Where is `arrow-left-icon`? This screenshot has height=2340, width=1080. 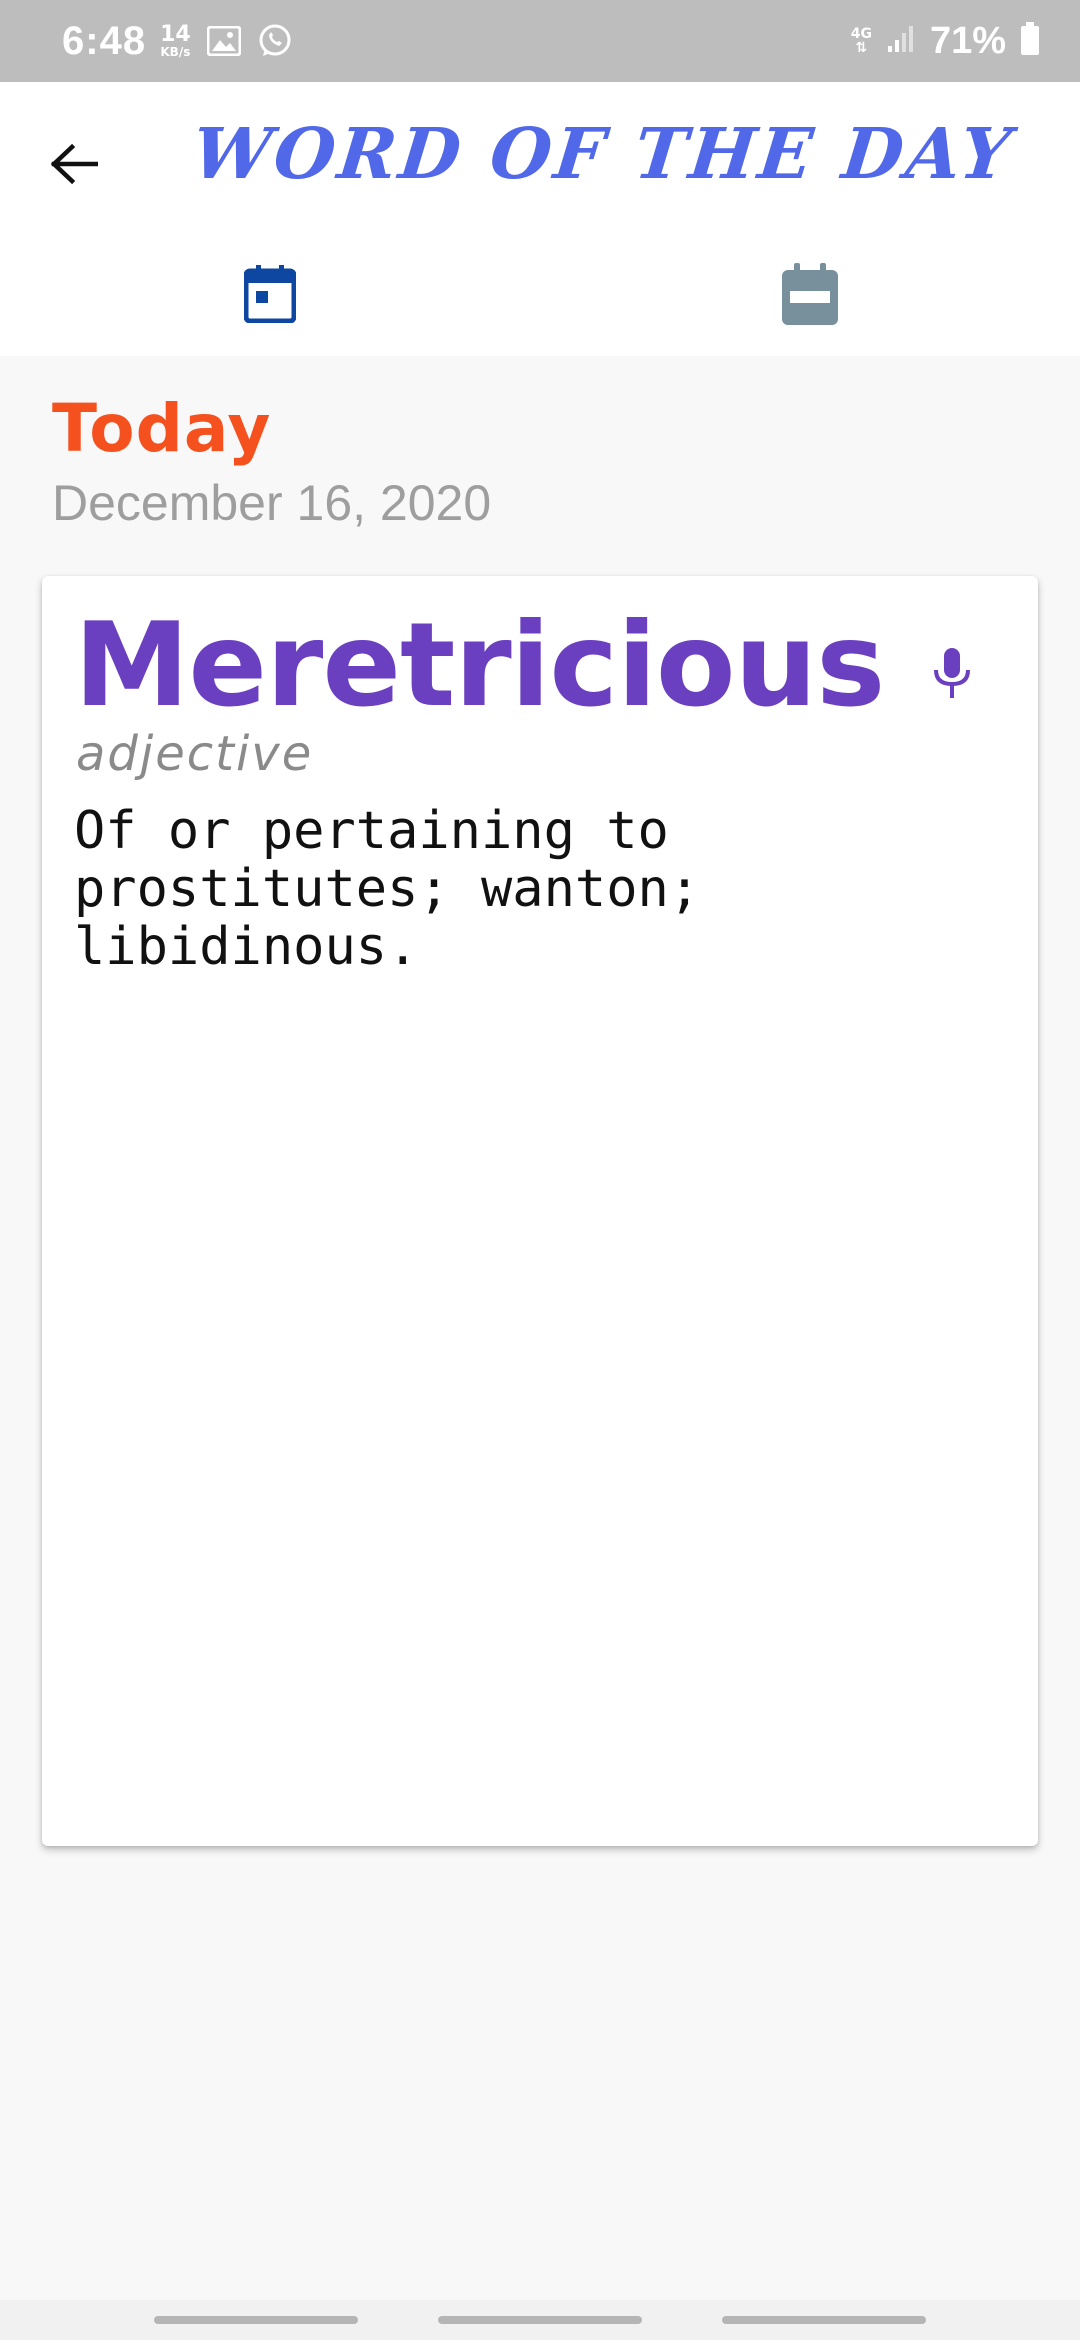
arrow-left-icon is located at coordinates (74, 164).